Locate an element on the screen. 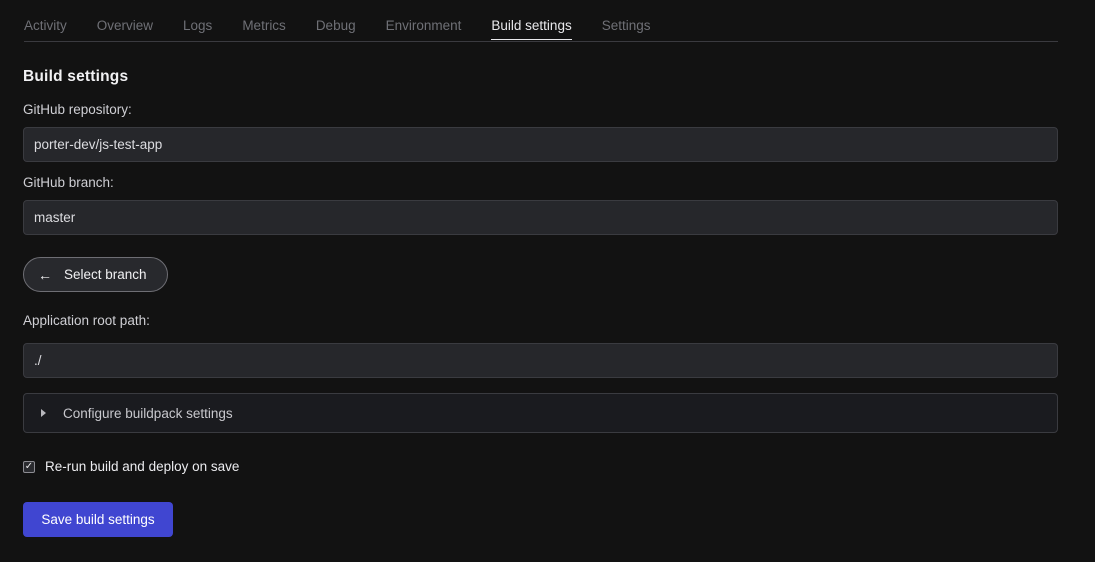  select-branch-label: Select branch is located at coordinates (105, 274).